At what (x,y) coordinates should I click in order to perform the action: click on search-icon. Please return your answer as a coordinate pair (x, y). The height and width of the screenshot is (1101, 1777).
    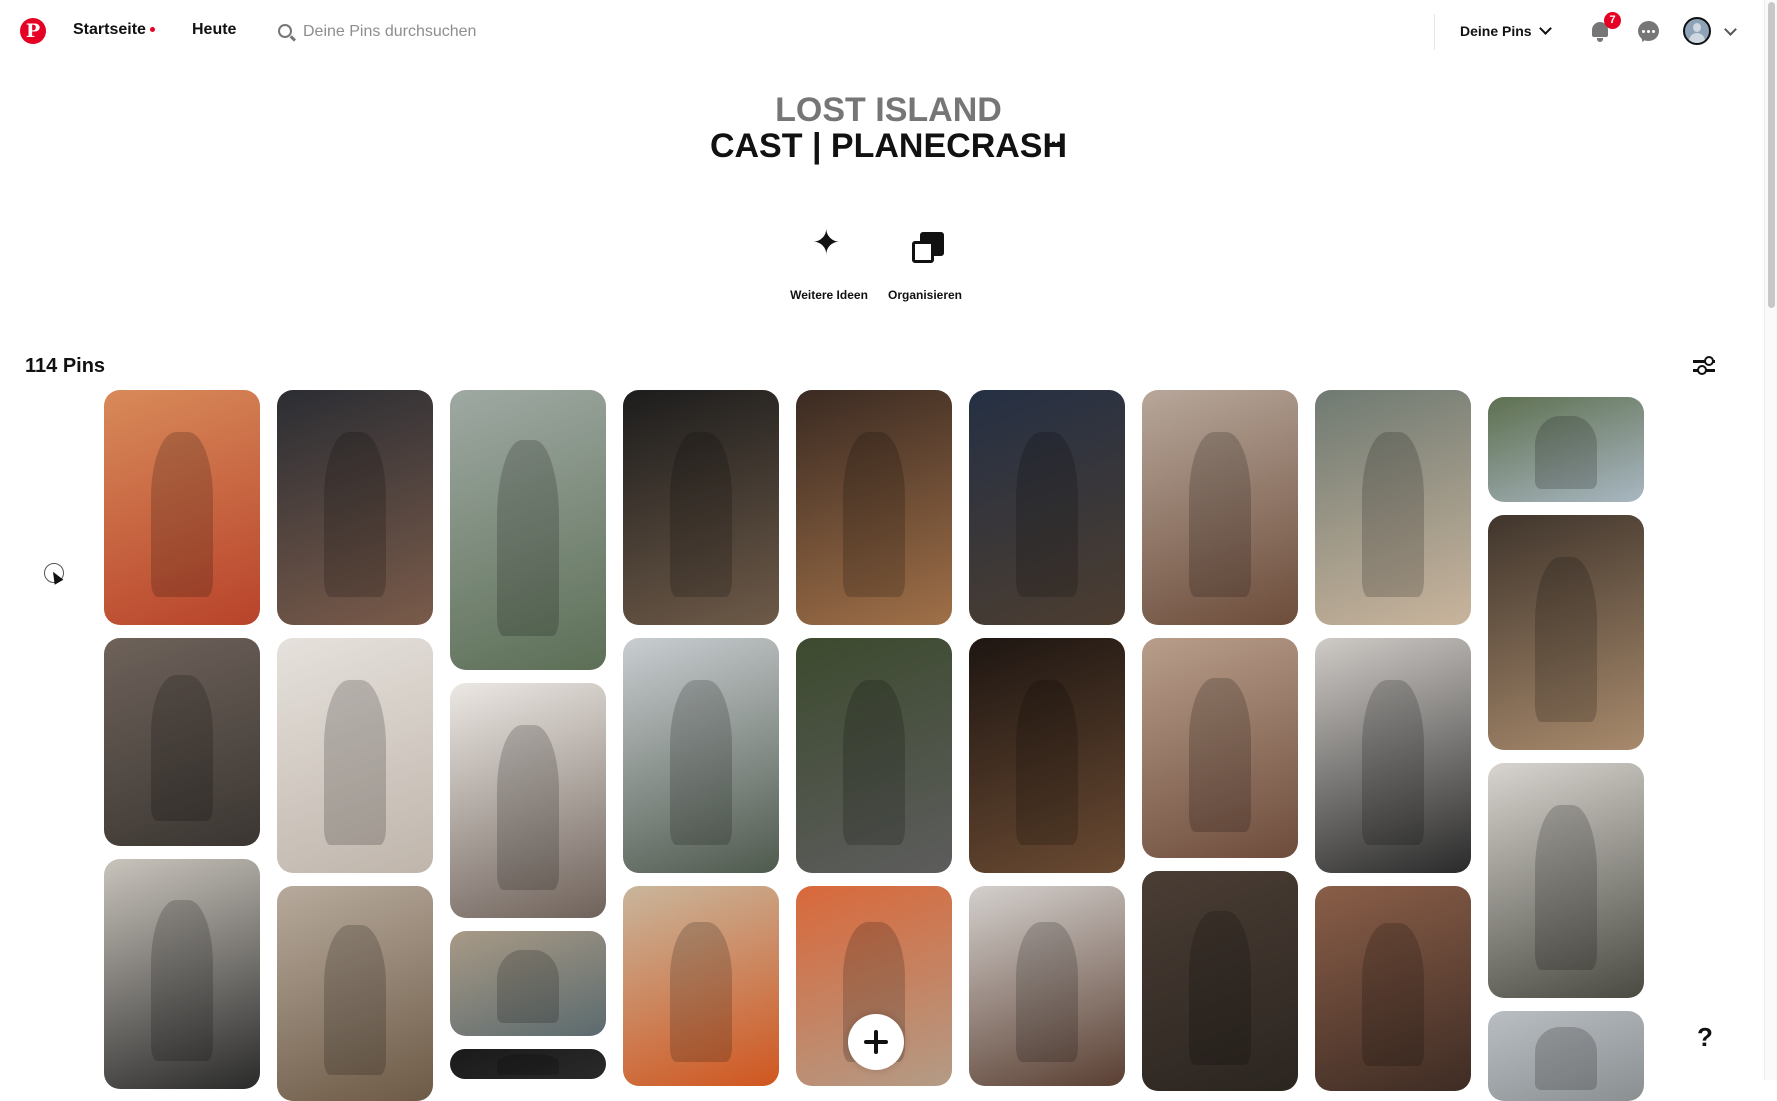
    Looking at the image, I should click on (285, 31).